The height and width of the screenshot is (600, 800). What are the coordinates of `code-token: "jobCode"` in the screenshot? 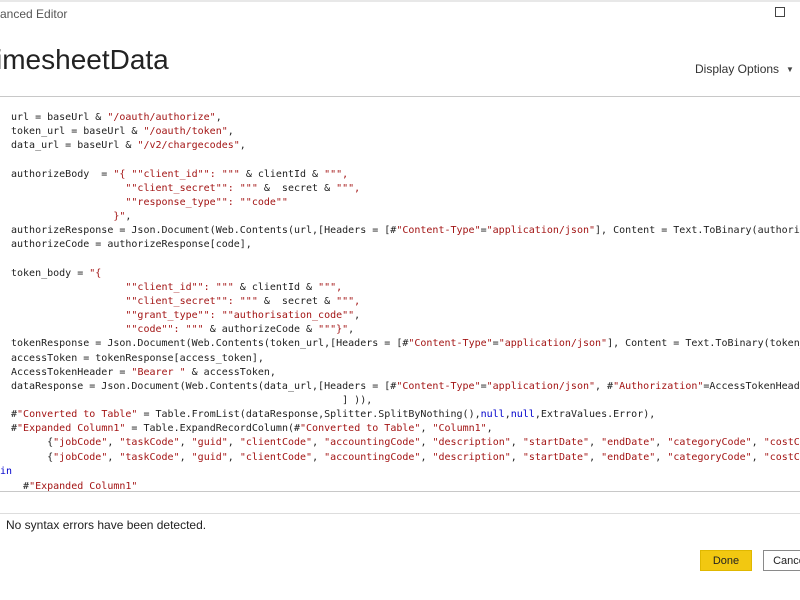 It's located at (80, 443).